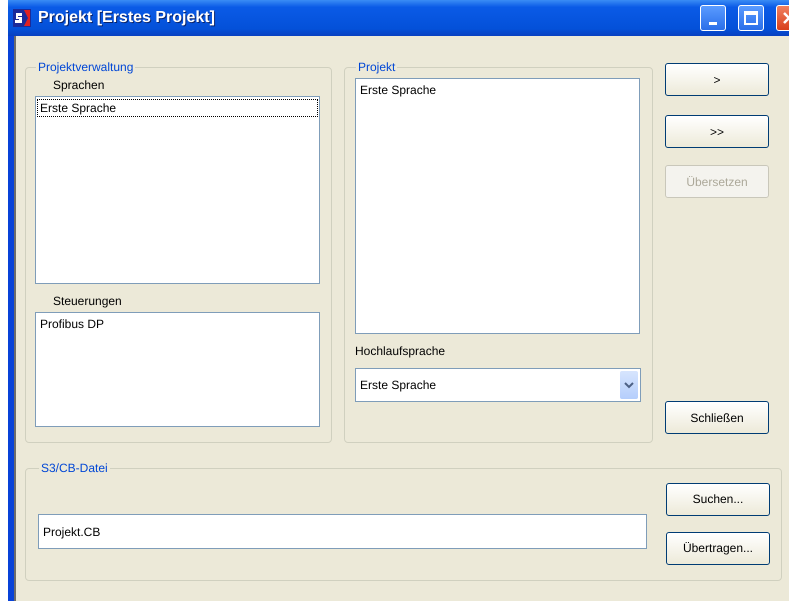  I want to click on maximize-button, so click(751, 18).